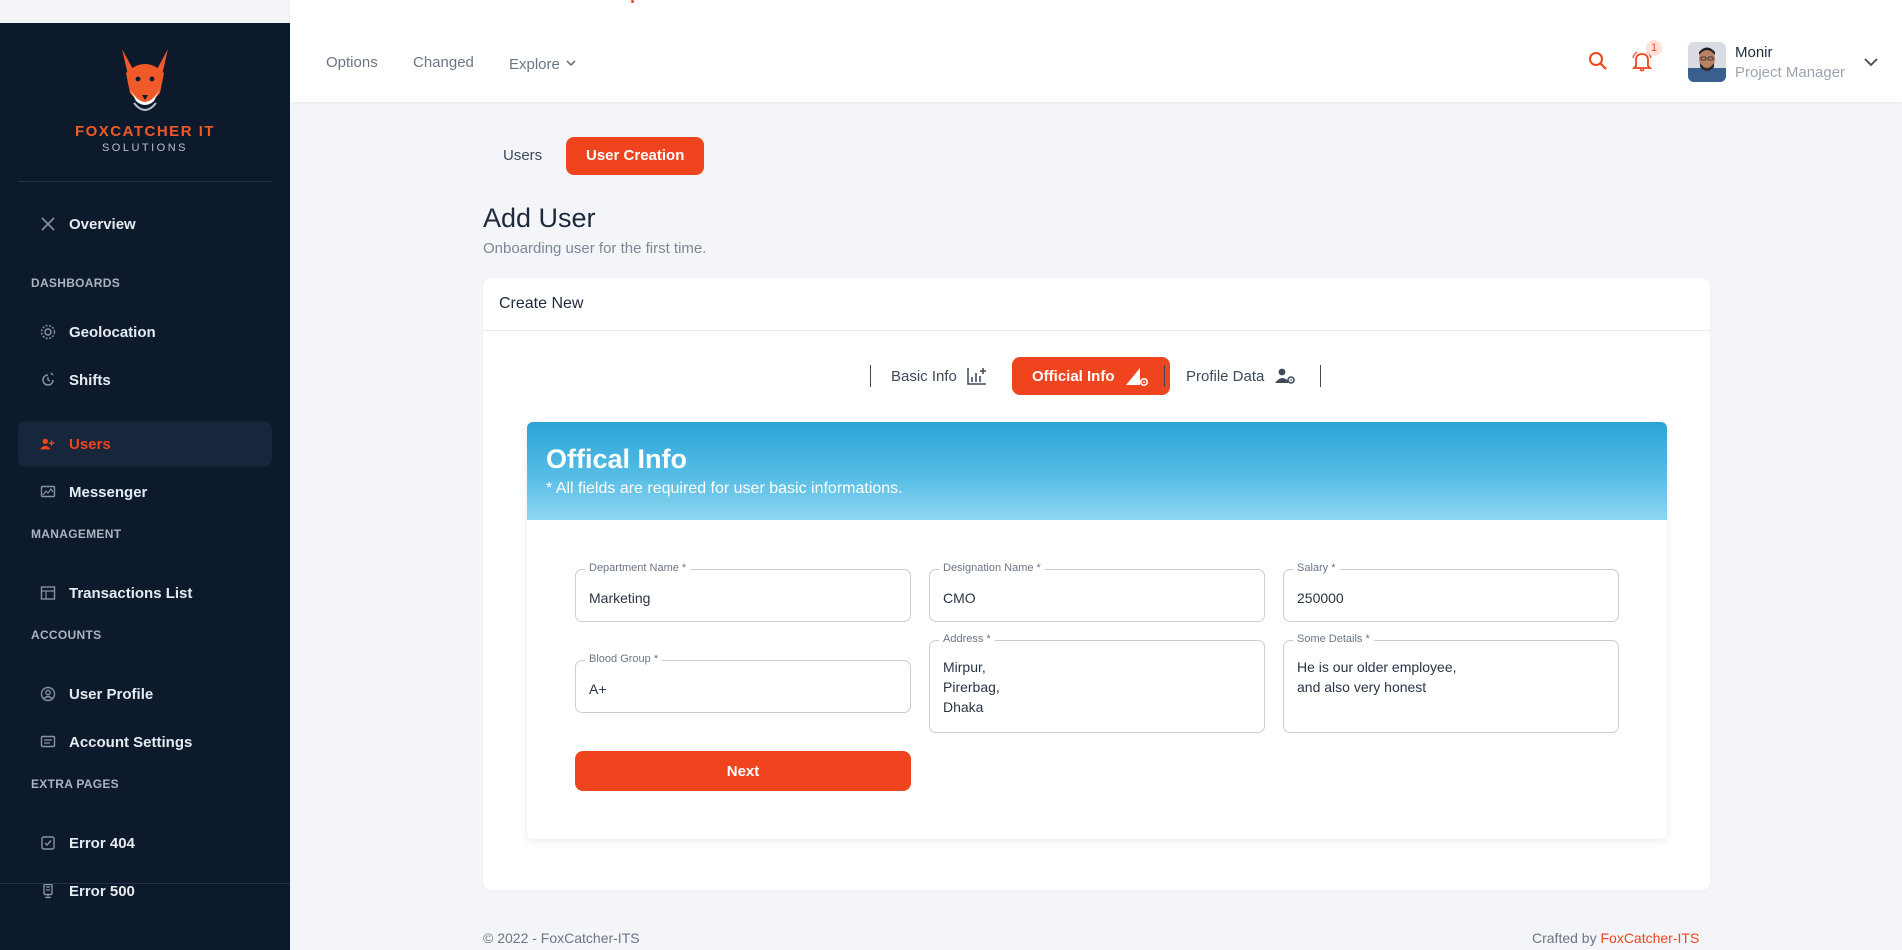 The height and width of the screenshot is (950, 1902). What do you see at coordinates (638, 568) in the screenshot?
I see `department-label: Department Name *` at bounding box center [638, 568].